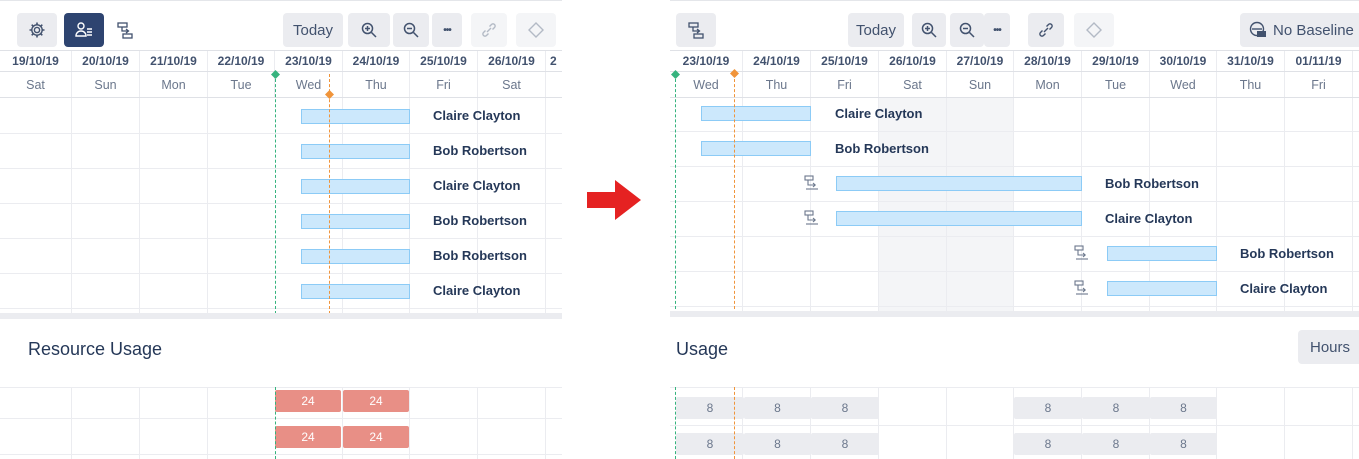  I want to click on gear-icon, so click(37, 30).